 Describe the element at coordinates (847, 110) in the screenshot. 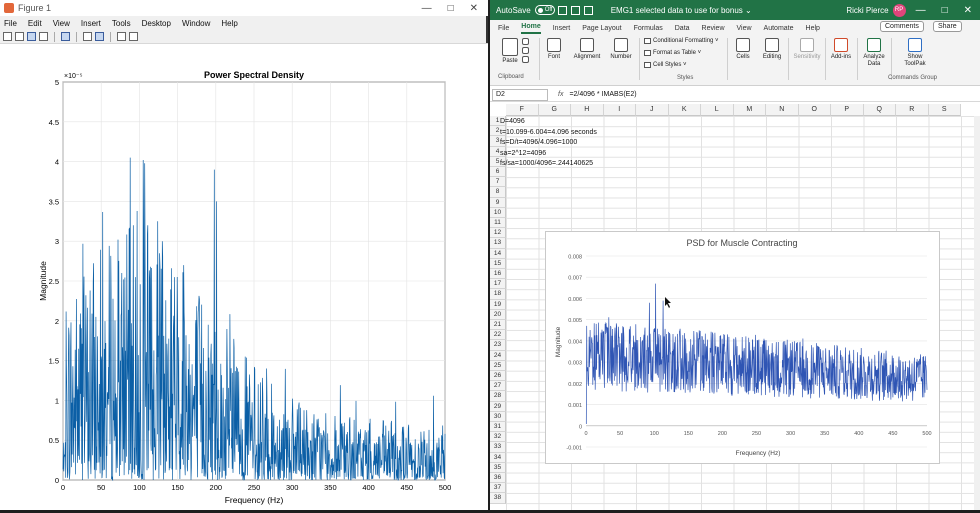

I see `column-header: P` at that location.